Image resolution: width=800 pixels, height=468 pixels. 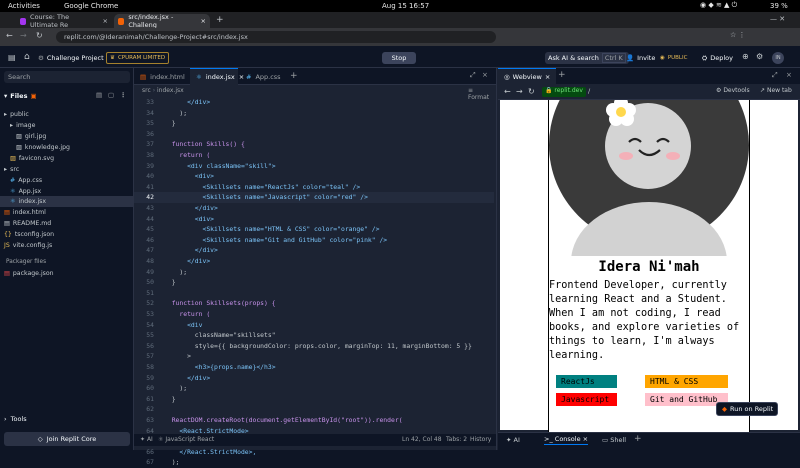 I want to click on line-number: 51, so click(x=144, y=293).